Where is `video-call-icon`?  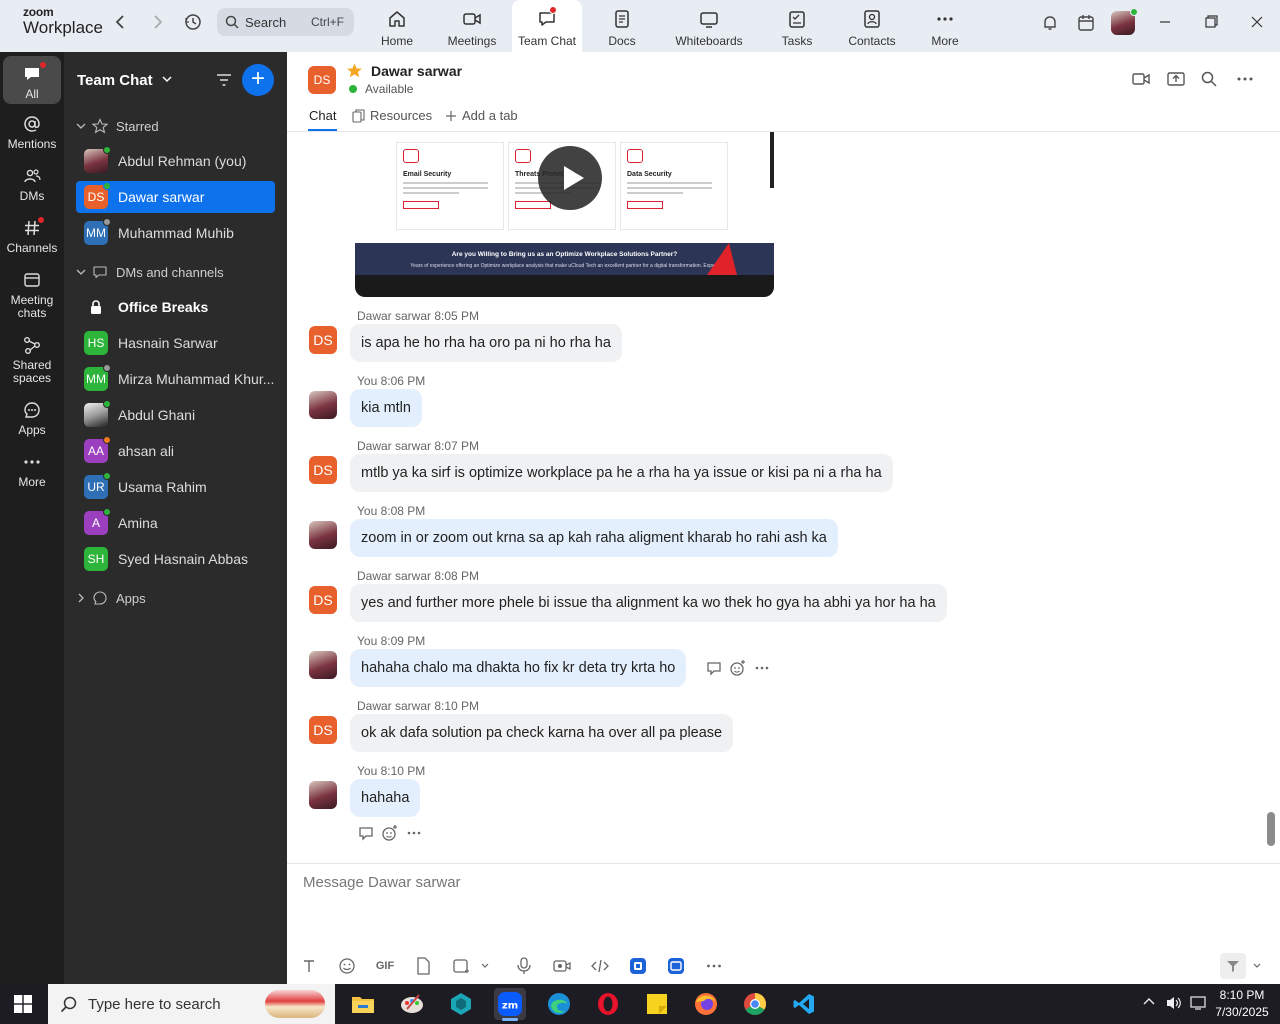 video-call-icon is located at coordinates (1141, 79).